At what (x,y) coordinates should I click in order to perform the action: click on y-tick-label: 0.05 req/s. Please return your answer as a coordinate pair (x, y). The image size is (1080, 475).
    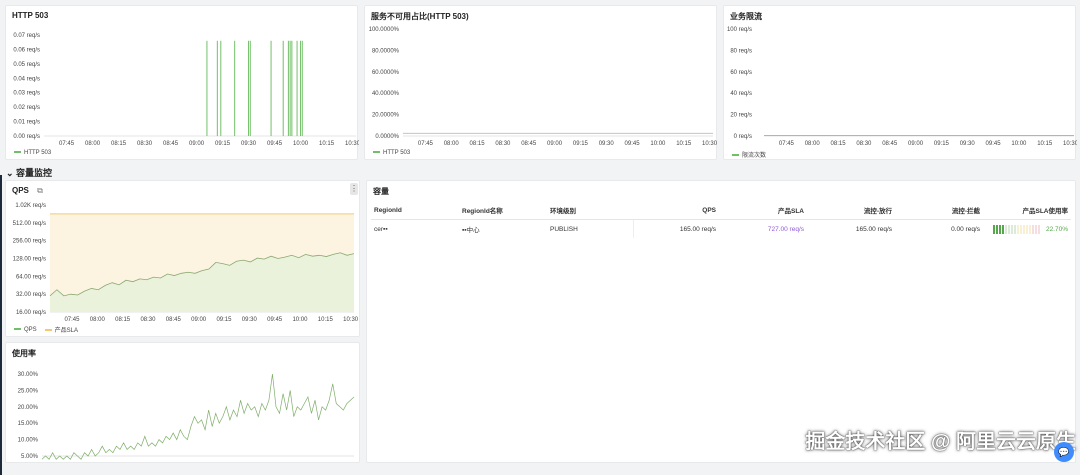
    Looking at the image, I should click on (26, 65).